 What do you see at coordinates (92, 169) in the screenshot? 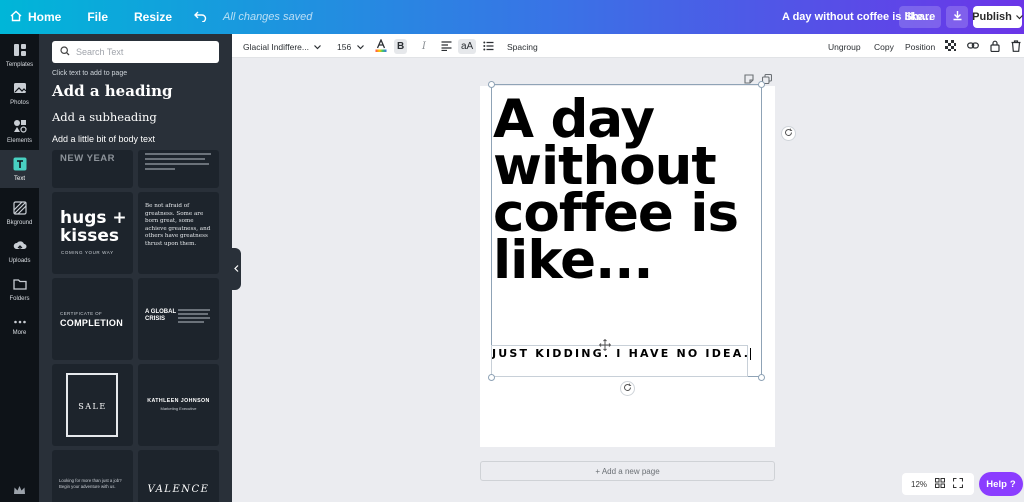
I see `template-tile-newyear: NEW YEAR` at bounding box center [92, 169].